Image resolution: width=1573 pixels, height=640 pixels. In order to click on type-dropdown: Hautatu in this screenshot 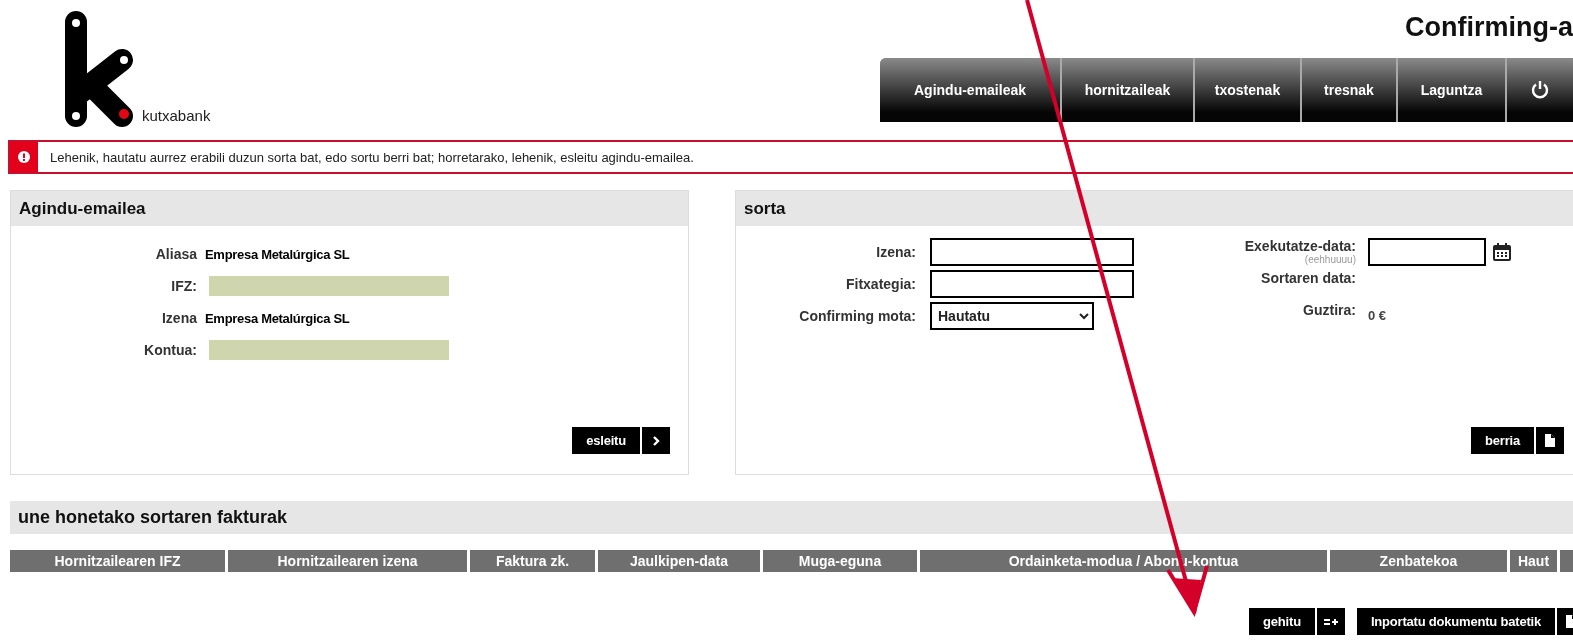, I will do `click(1012, 316)`.